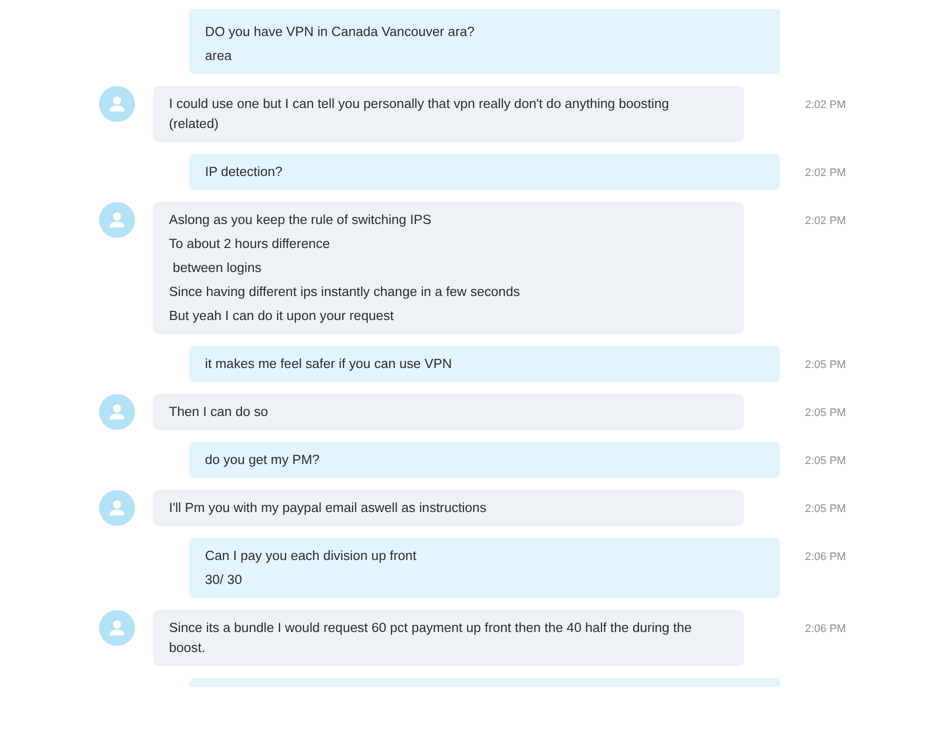  Describe the element at coordinates (250, 244) in the screenshot. I see `message-text: To about 2 hours difference` at that location.